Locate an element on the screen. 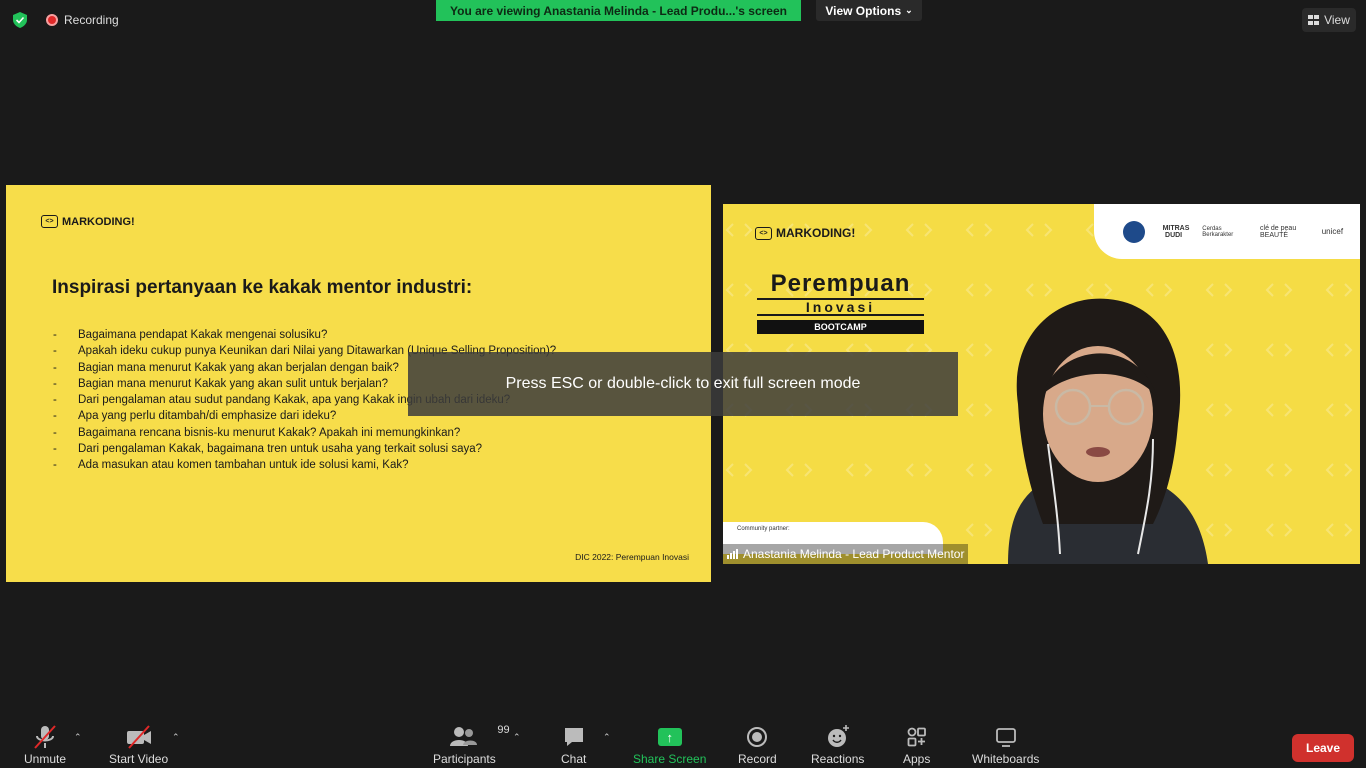 The width and height of the screenshot is (1366, 768). brand-bar: BOOTCAMP is located at coordinates (840, 327).